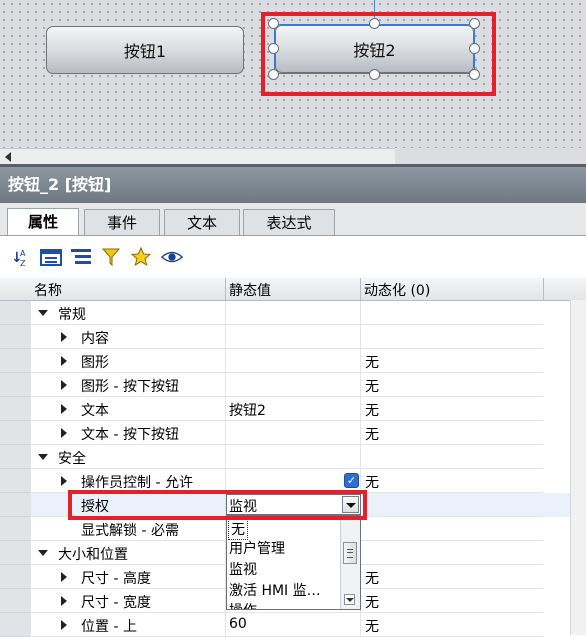 The height and width of the screenshot is (637, 586). I want to click on property-row: 常规, so click(293, 313).